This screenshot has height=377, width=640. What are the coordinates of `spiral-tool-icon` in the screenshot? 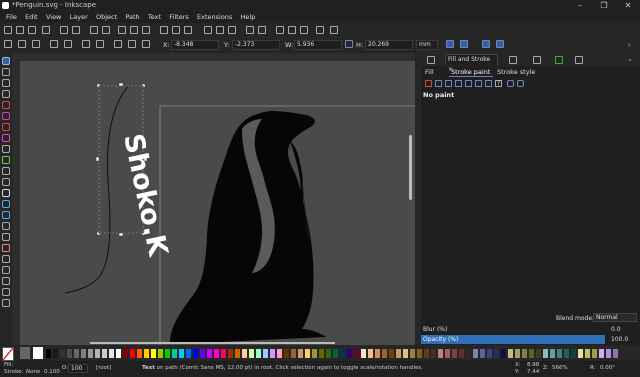 It's located at (6, 149).